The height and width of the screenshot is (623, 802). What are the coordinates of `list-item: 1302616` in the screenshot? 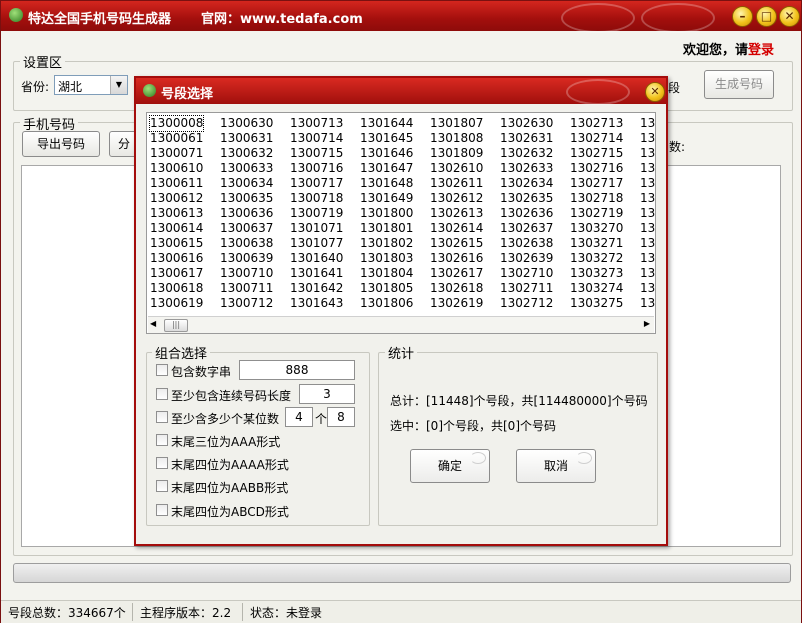 It's located at (456, 258).